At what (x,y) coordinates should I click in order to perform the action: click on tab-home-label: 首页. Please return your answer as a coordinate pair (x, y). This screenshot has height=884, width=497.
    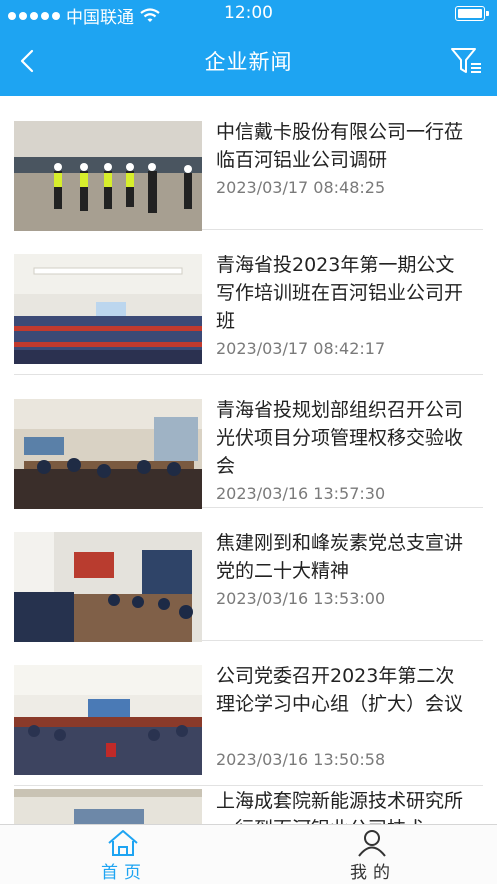
    Looking at the image, I should click on (124, 873).